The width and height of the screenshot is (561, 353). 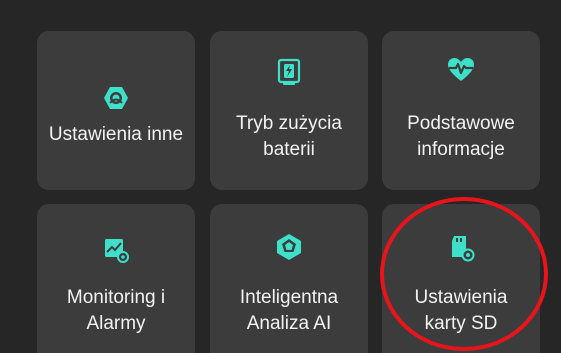 I want to click on monitoring-alarm-icon, so click(x=117, y=251).